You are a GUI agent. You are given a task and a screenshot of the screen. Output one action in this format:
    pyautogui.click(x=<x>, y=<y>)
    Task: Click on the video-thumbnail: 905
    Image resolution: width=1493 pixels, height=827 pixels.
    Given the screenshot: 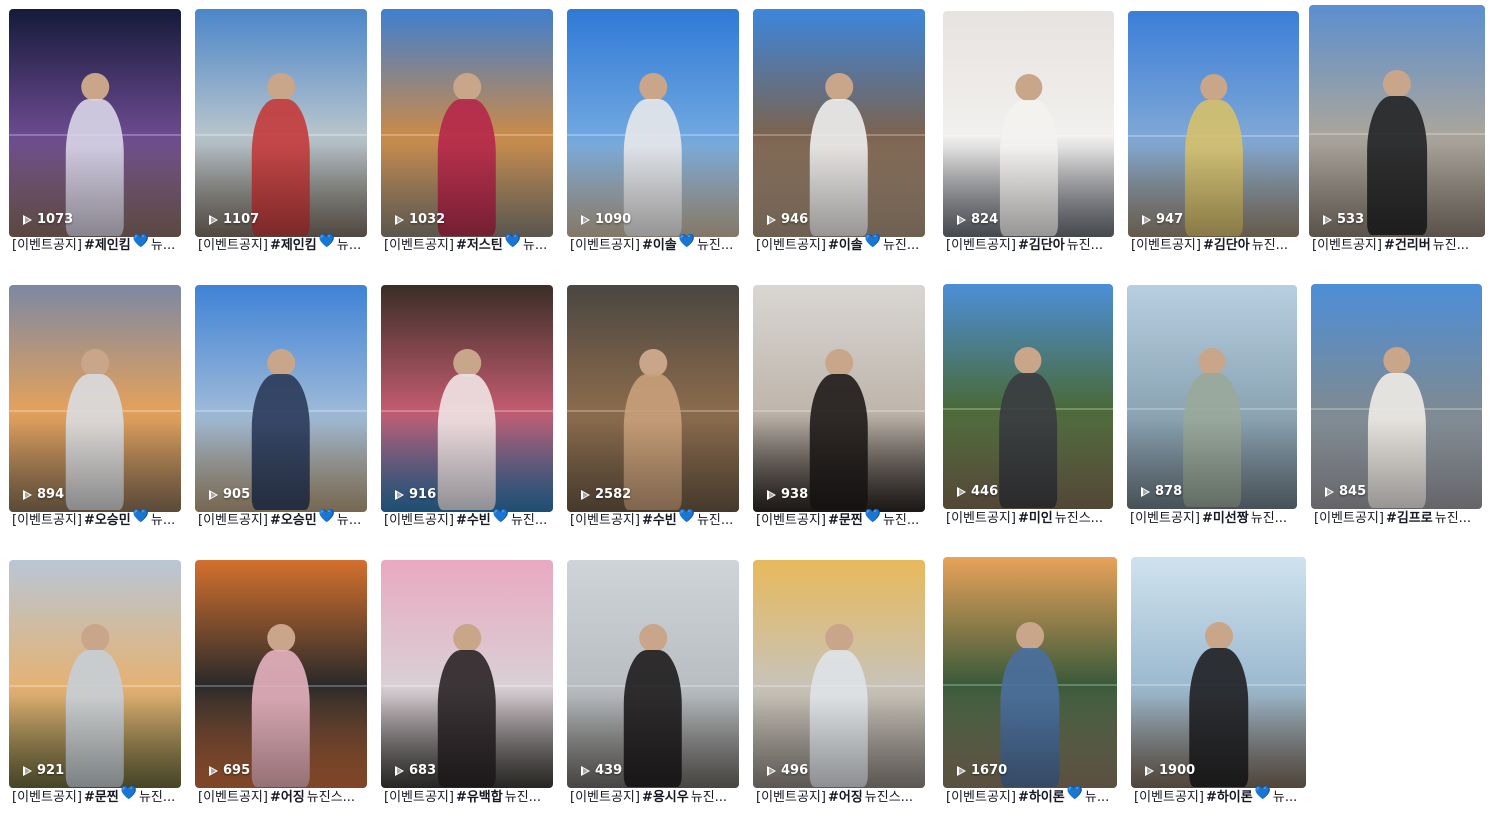 What is the action you would take?
    pyautogui.click(x=281, y=398)
    